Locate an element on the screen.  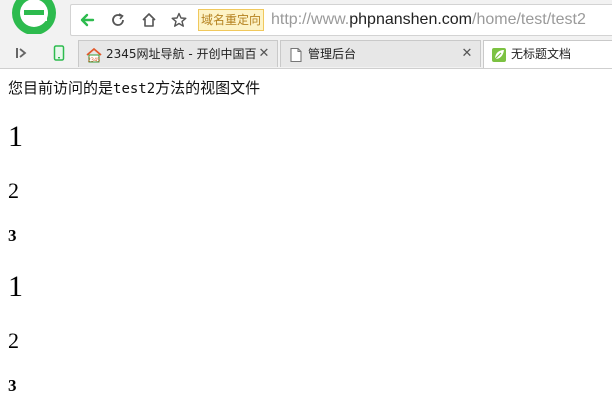
sidebar-toggle-button is located at coordinates (21, 53).